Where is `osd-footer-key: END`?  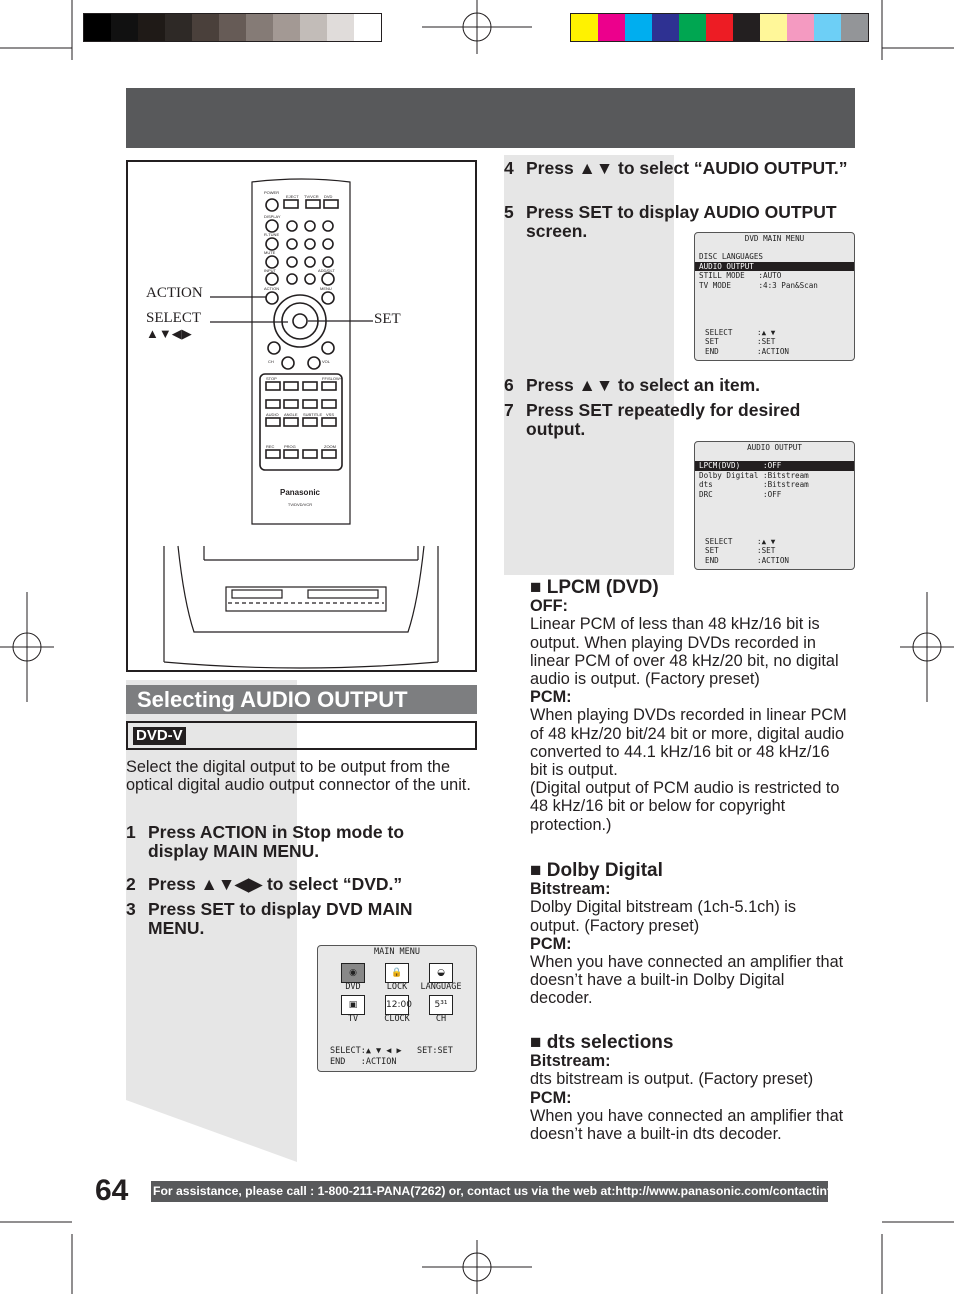
osd-footer-key: END is located at coordinates (712, 560).